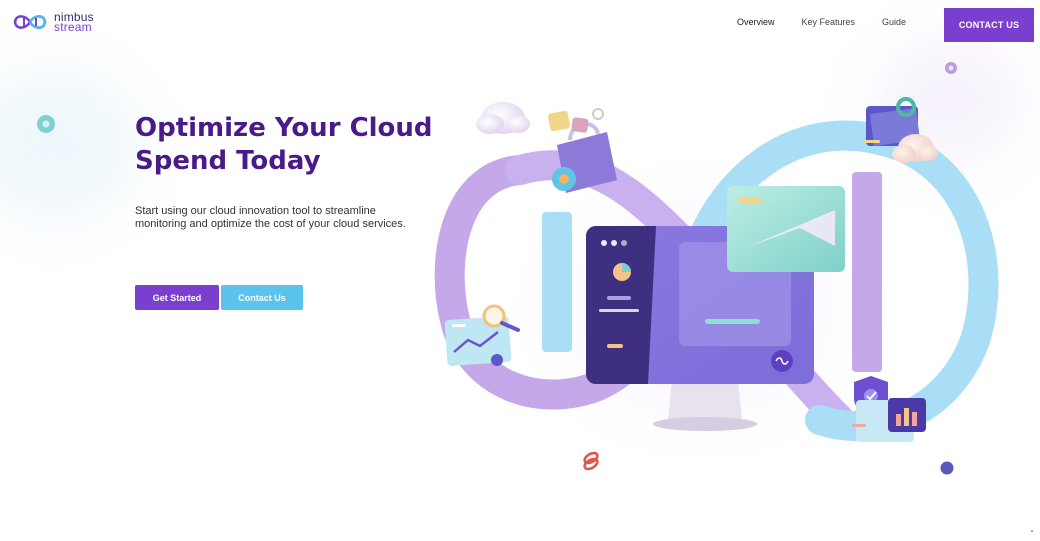  What do you see at coordinates (867, 272) in the screenshot?
I see `letter-bar-purple` at bounding box center [867, 272].